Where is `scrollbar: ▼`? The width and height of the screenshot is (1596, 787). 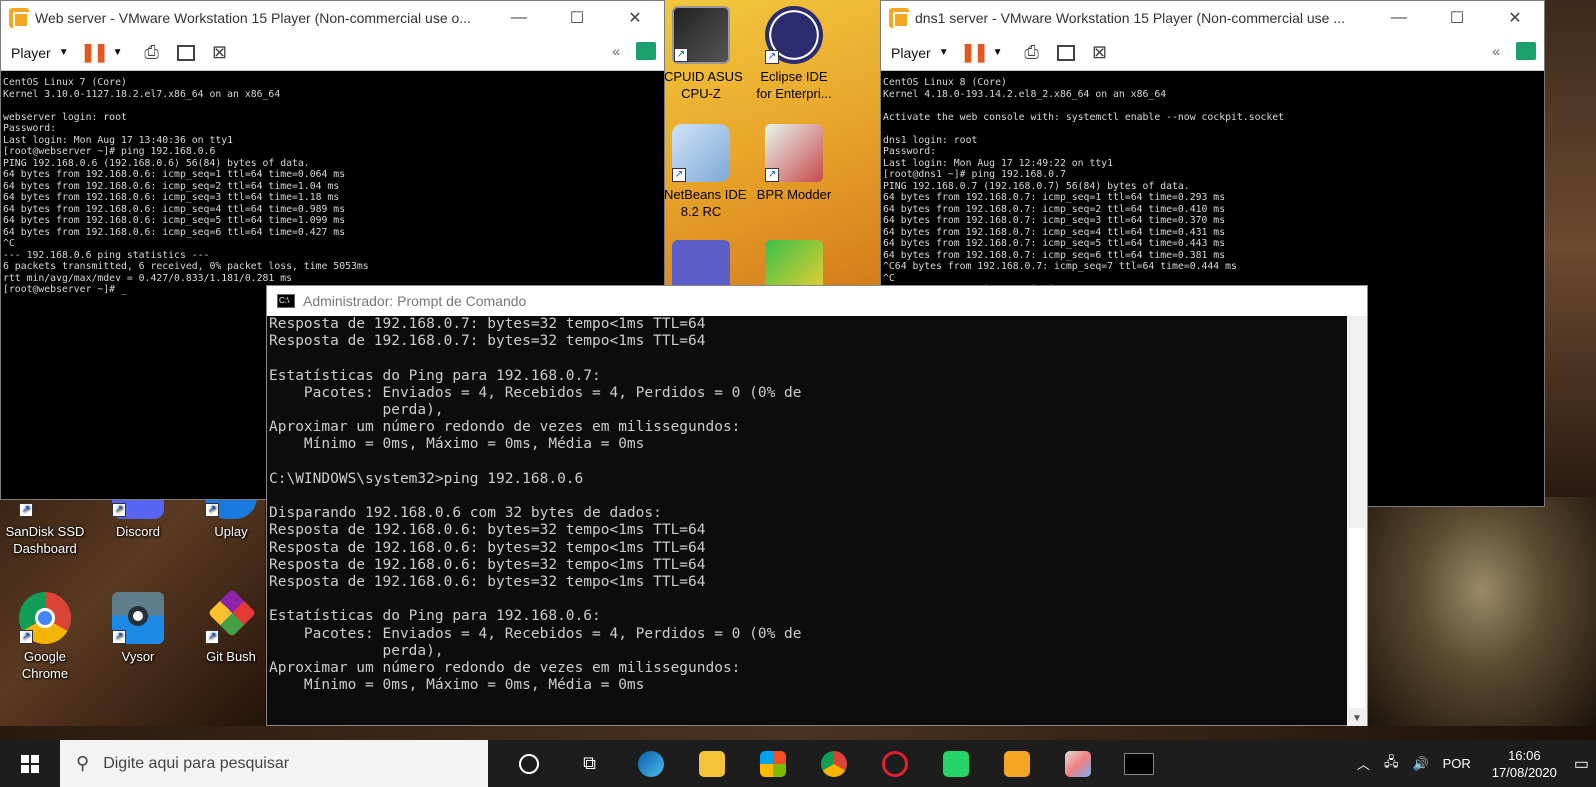 scrollbar: ▼ is located at coordinates (1357, 521).